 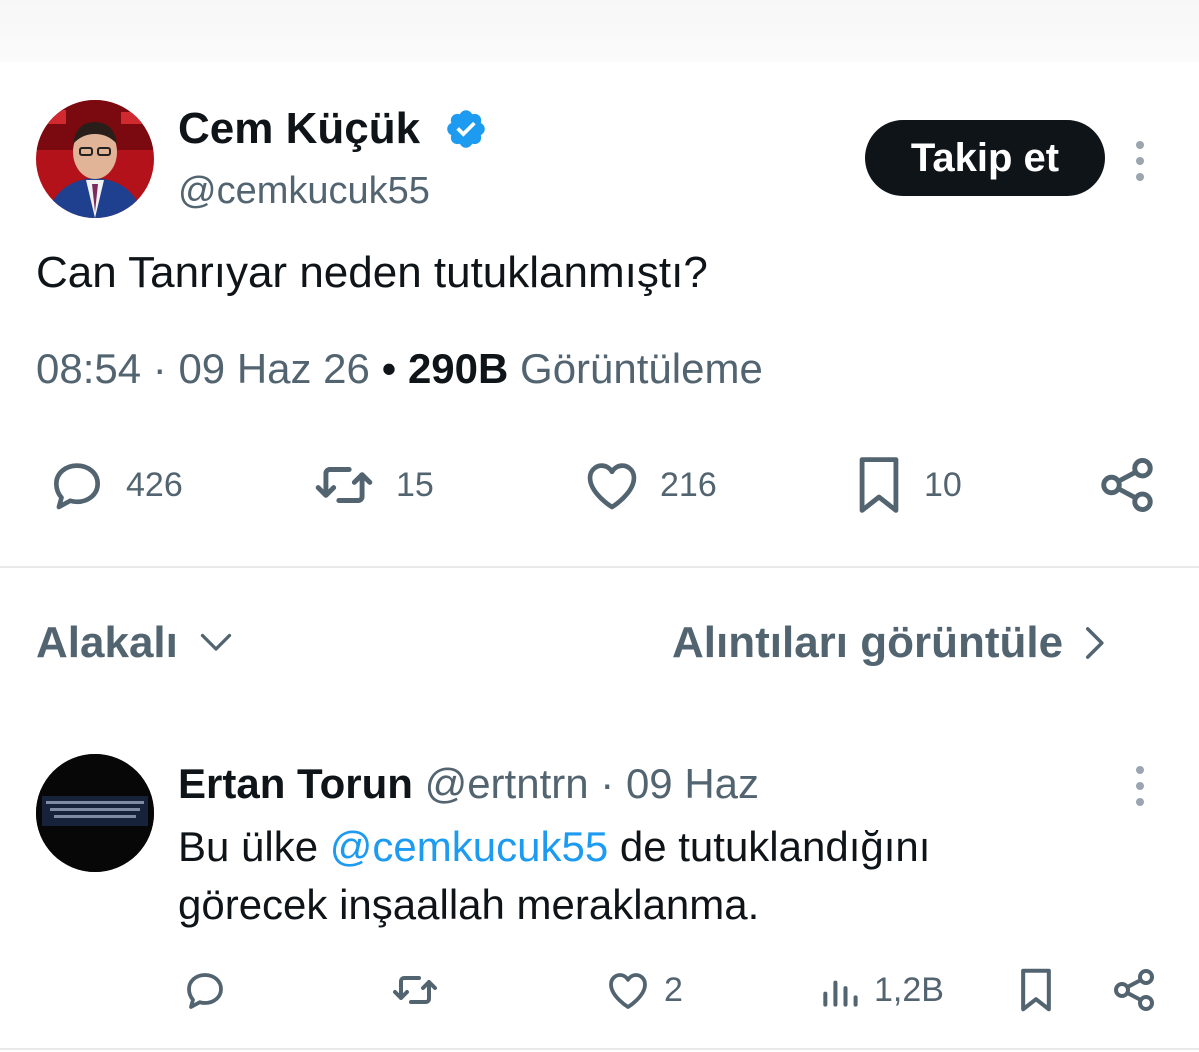 What do you see at coordinates (985, 158) in the screenshot?
I see `follow-button: Takip et` at bounding box center [985, 158].